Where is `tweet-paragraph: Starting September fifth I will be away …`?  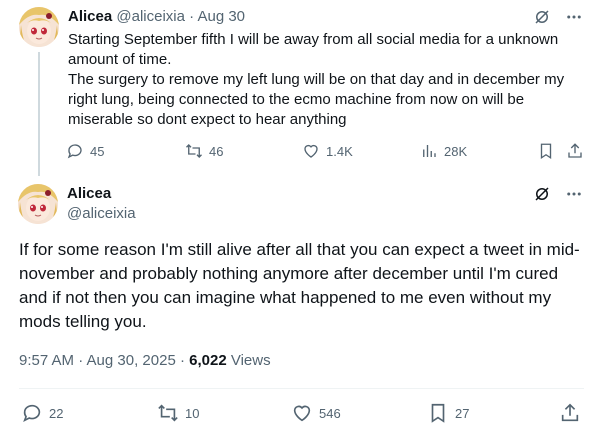 tweet-paragraph: Starting September fifth I will be away … is located at coordinates (313, 49).